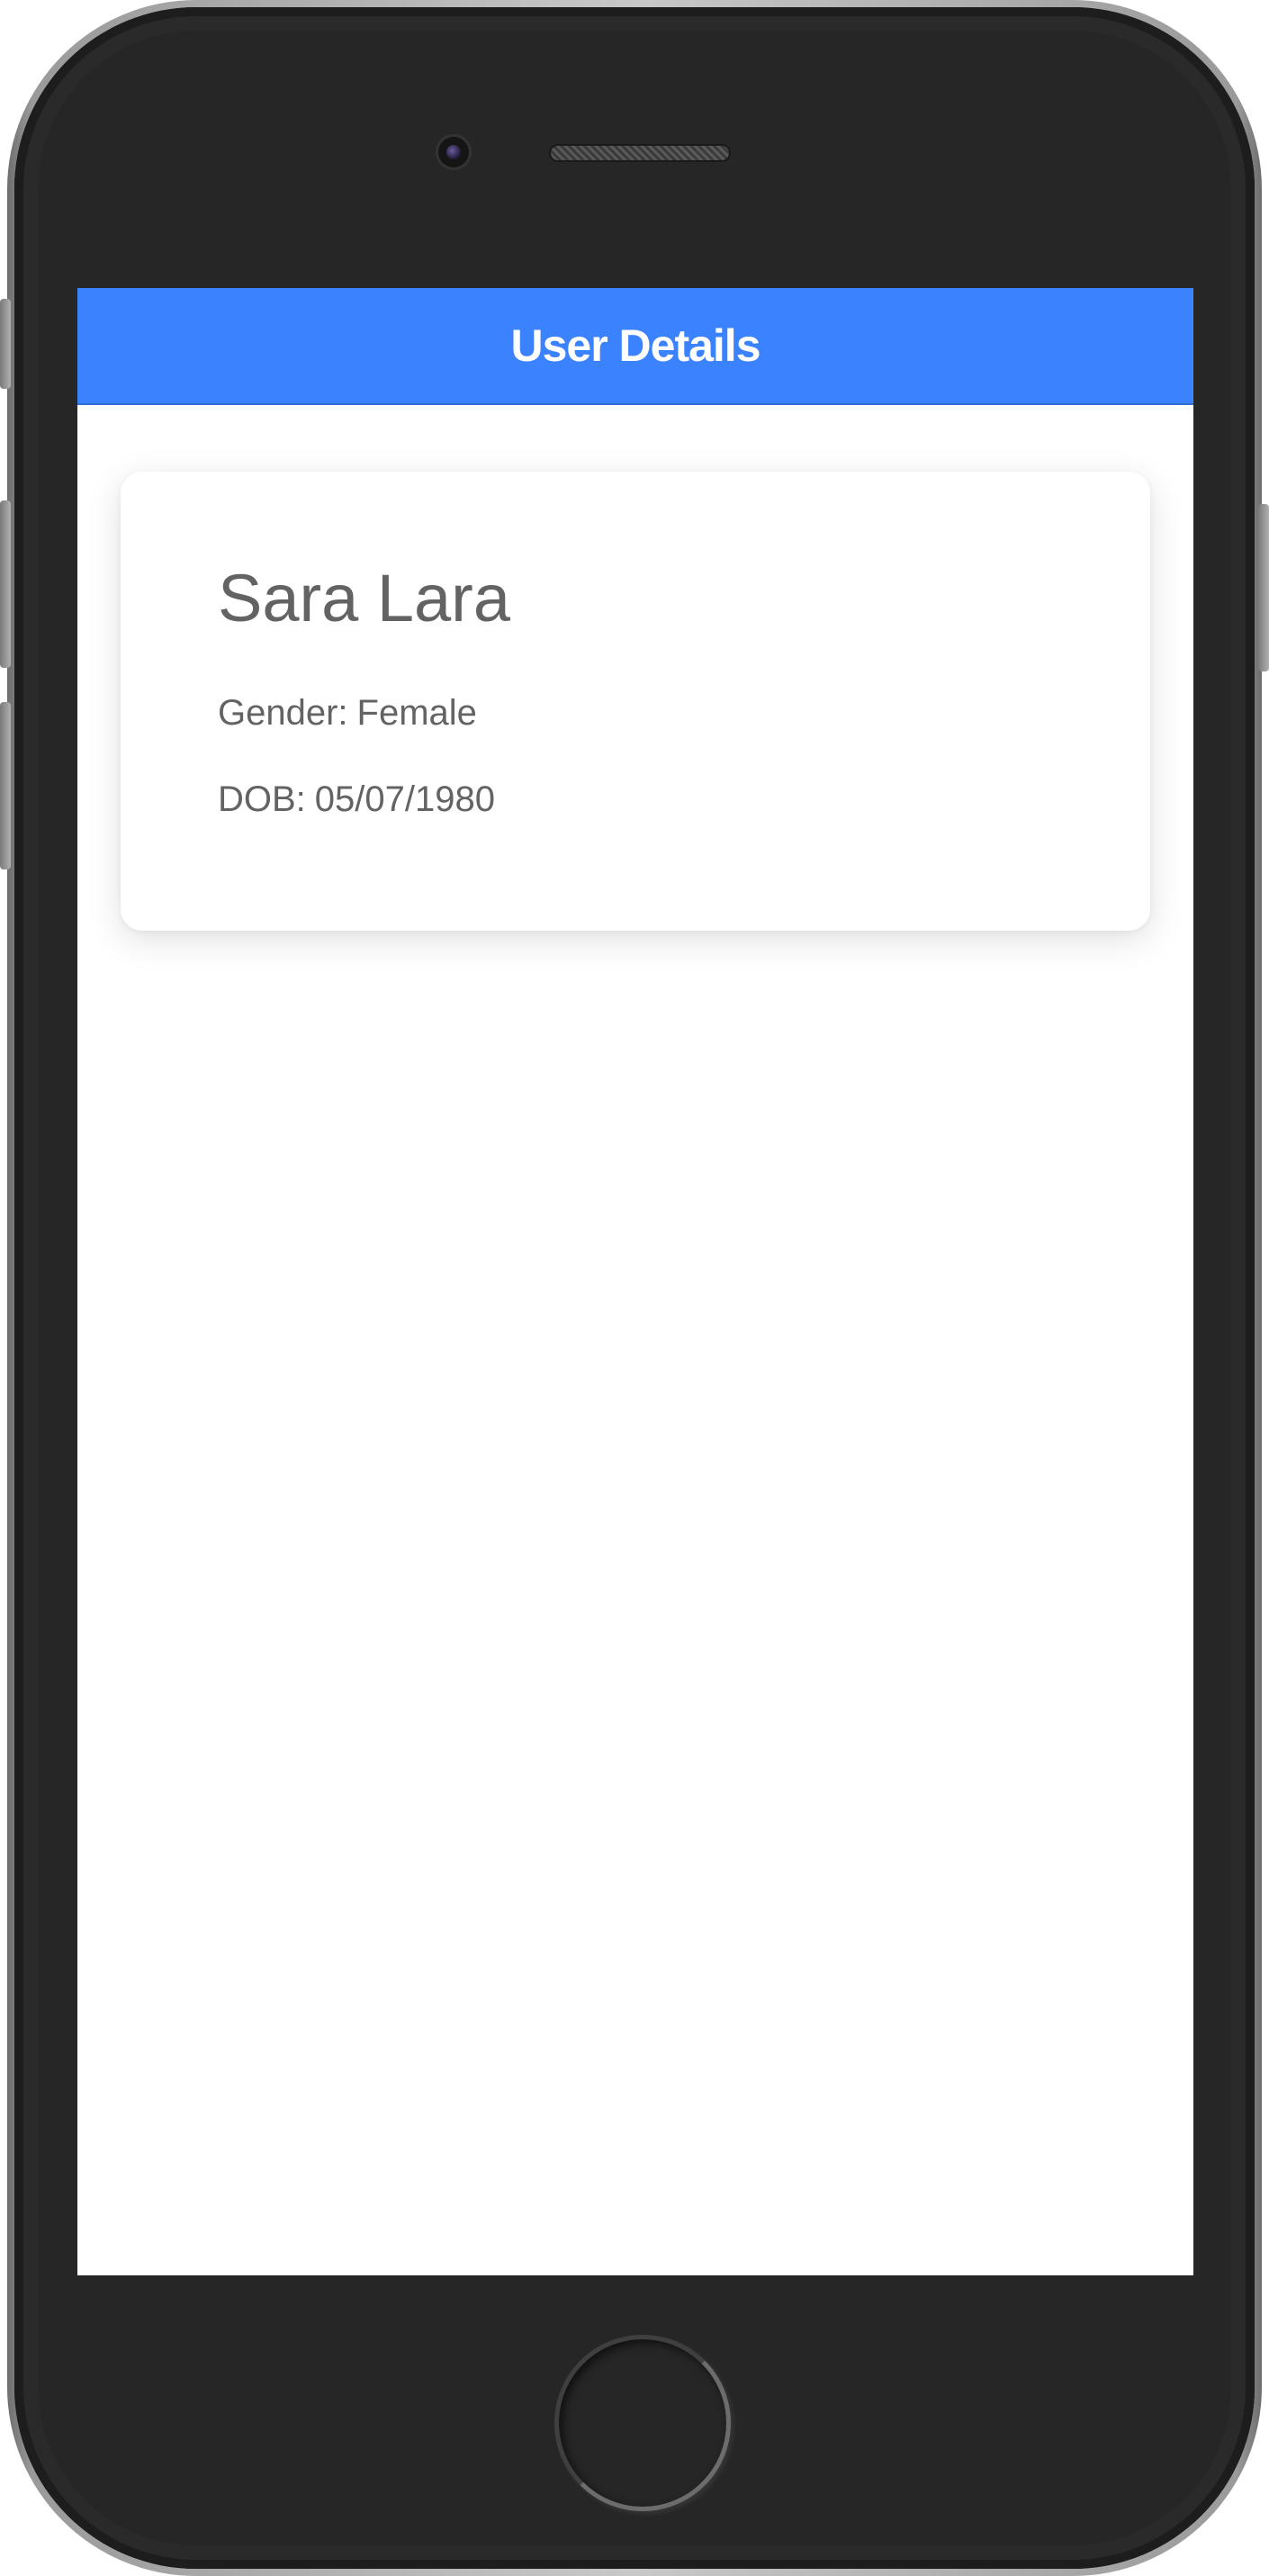 The height and width of the screenshot is (2576, 1269). What do you see at coordinates (6, 584) in the screenshot?
I see `volume-up-button` at bounding box center [6, 584].